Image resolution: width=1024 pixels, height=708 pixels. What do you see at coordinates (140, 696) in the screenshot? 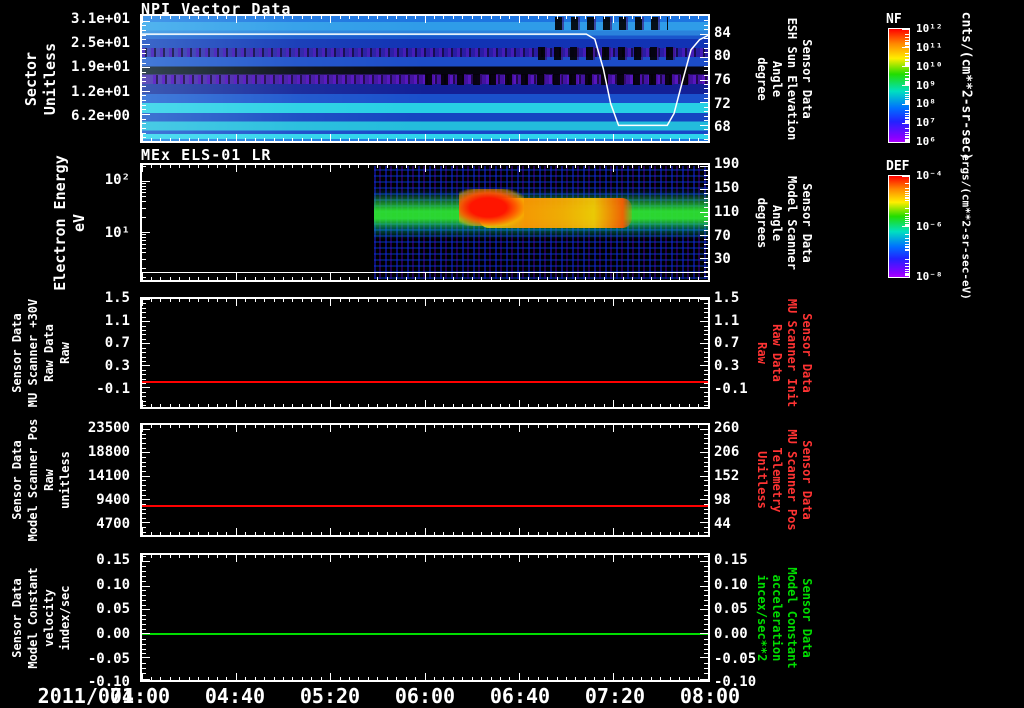
I see `time-tick-label: 04:00` at bounding box center [140, 696].